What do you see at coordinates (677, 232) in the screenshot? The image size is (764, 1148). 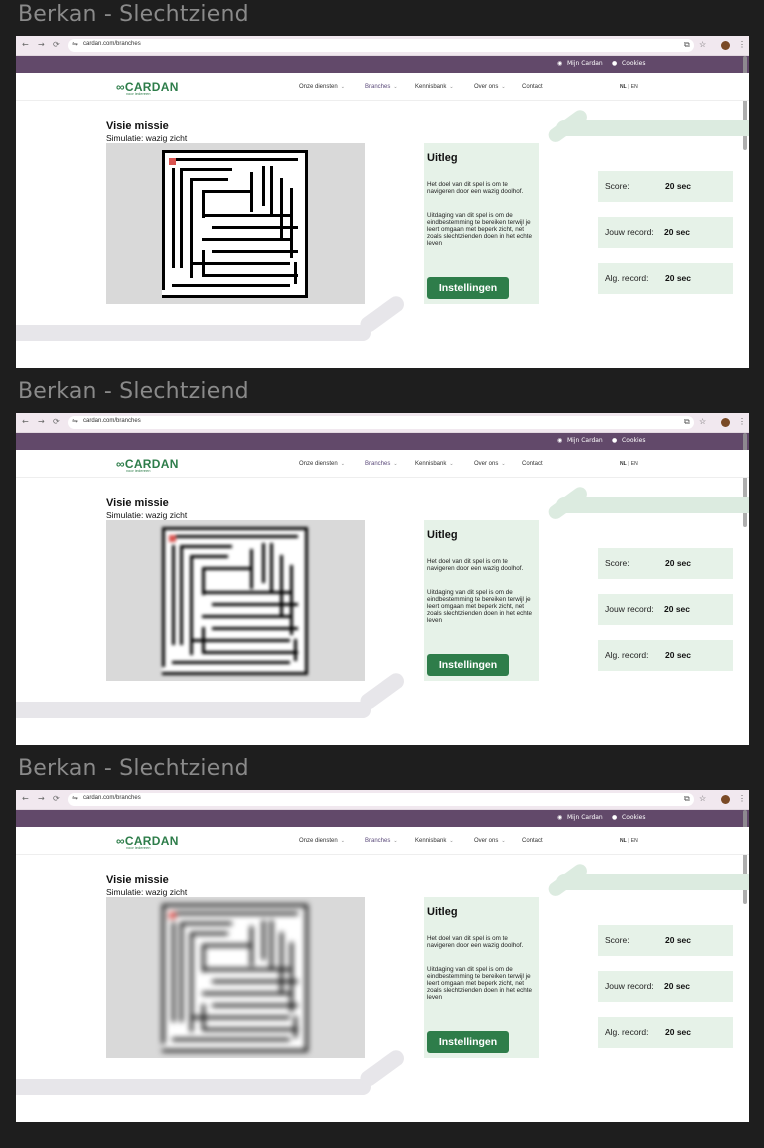 I see `personal-record-value: 20 sec` at bounding box center [677, 232].